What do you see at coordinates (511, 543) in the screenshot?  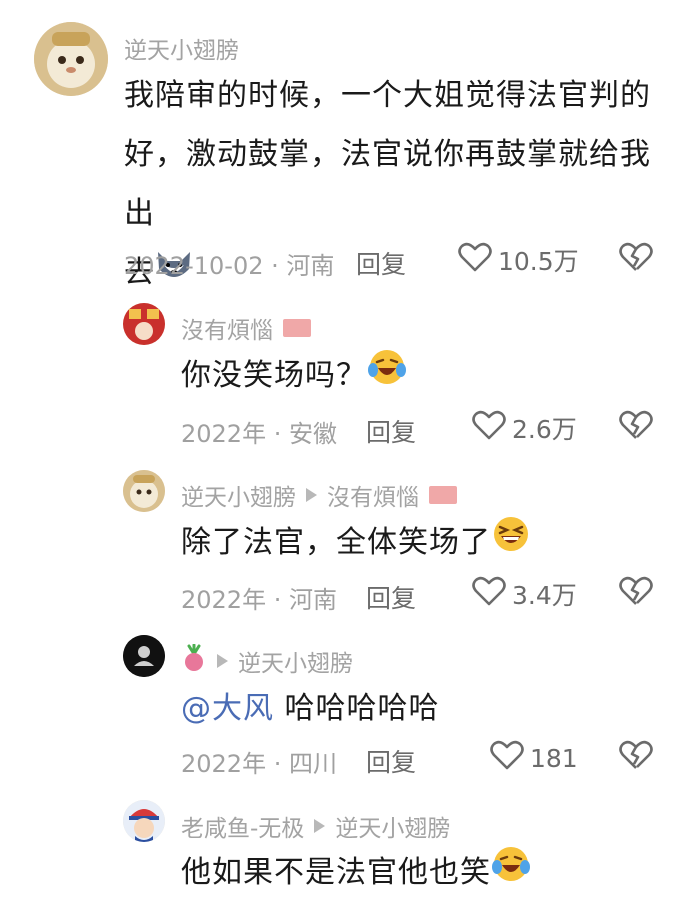 I see `laughing-emoji-icon` at bounding box center [511, 543].